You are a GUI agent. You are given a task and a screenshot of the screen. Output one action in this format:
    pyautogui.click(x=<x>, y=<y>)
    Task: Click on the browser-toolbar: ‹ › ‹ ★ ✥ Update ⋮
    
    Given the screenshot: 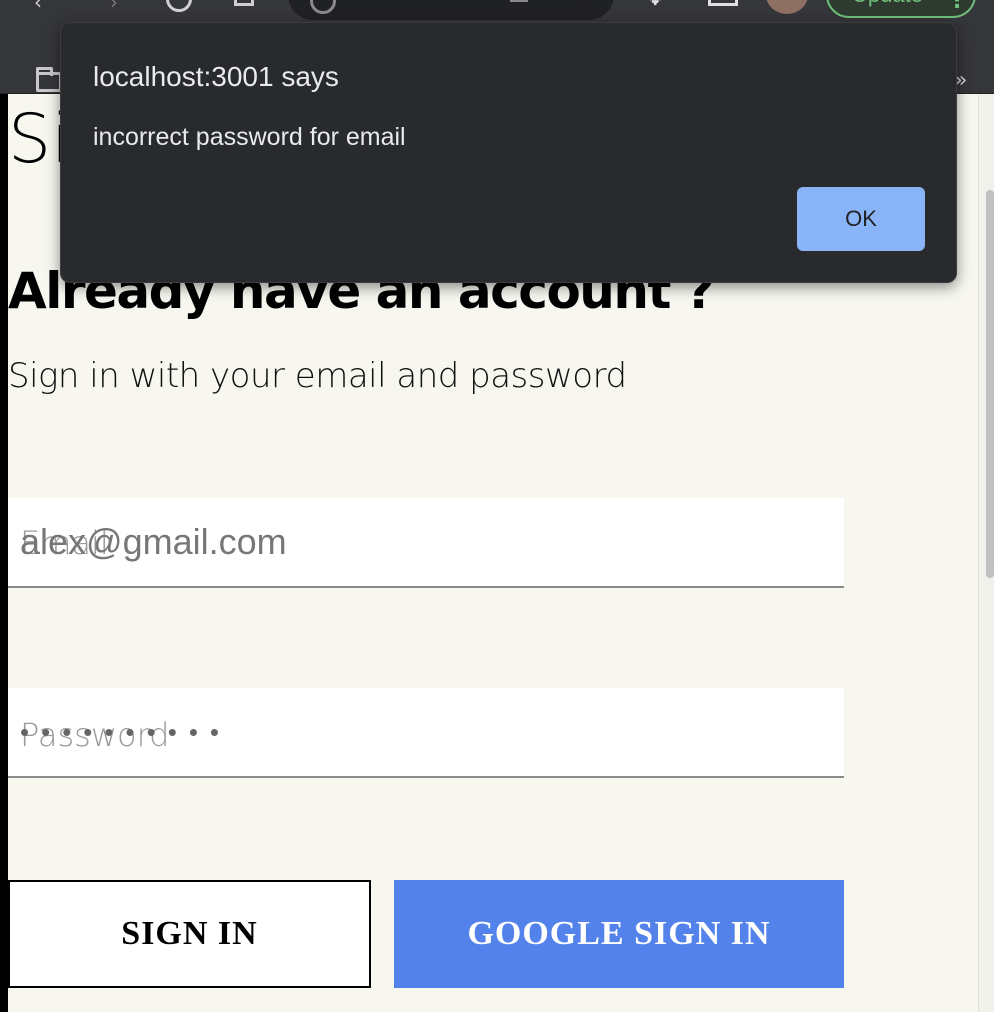 What is the action you would take?
    pyautogui.click(x=497, y=12)
    